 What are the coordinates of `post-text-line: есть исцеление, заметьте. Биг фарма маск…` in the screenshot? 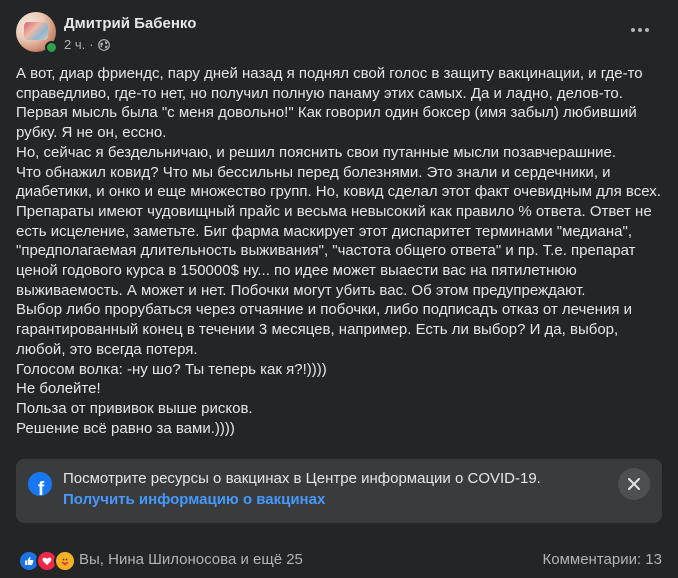 It's located at (324, 231).